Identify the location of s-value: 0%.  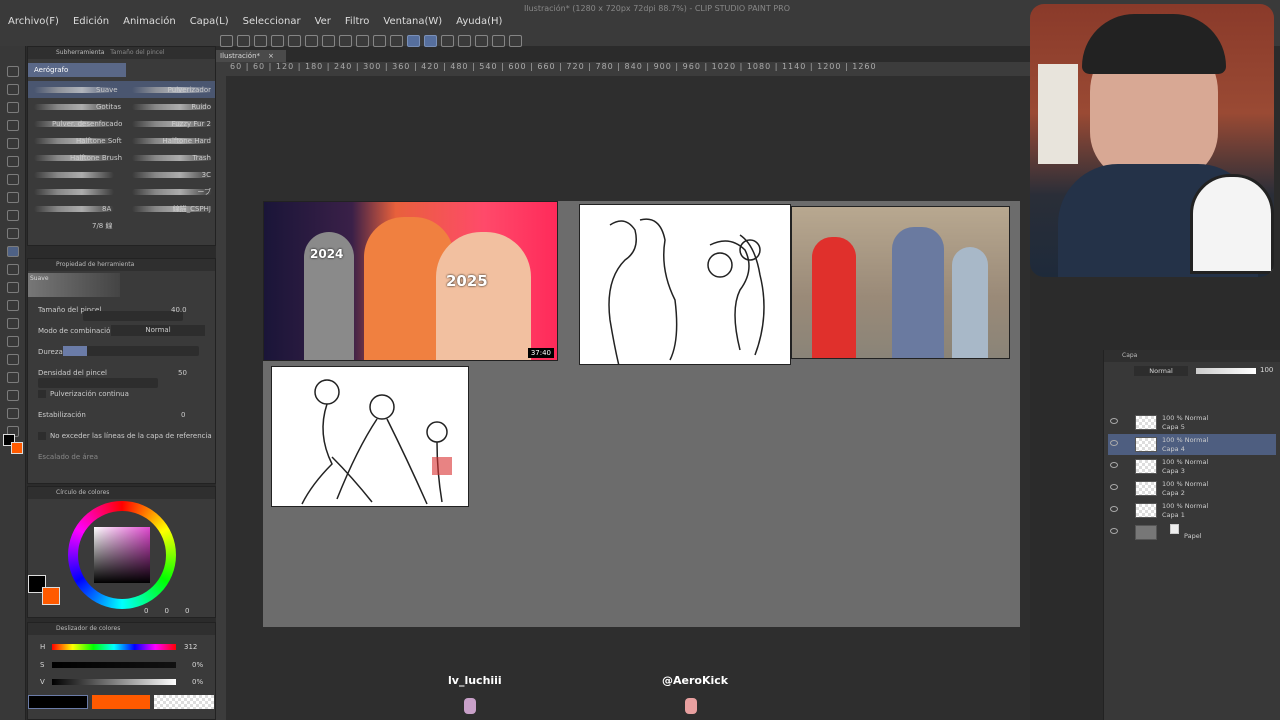
(197, 665).